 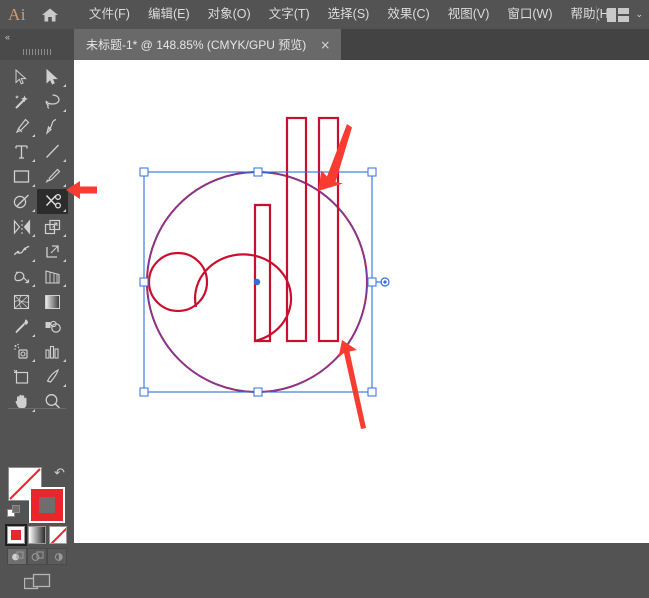 I want to click on panel-drag-handle, so click(x=37, y=52).